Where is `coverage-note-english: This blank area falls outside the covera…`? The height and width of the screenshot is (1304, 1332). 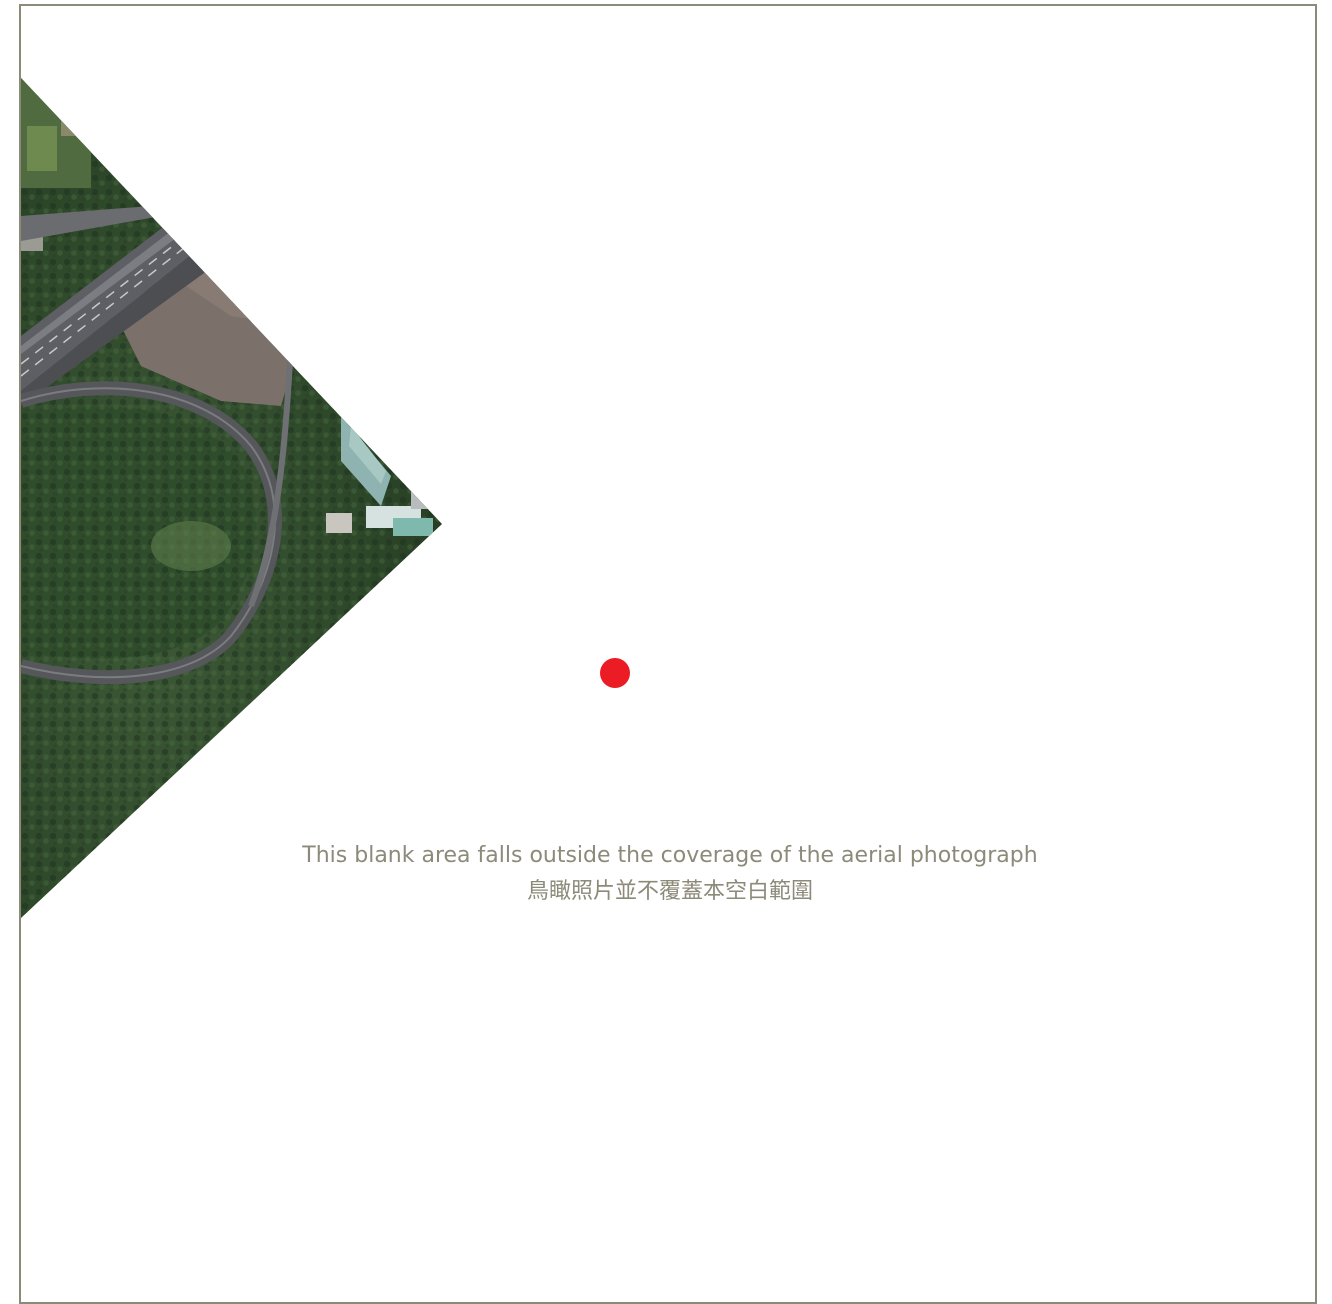
coverage-note-english: This blank area falls outside the covera… is located at coordinates (670, 855).